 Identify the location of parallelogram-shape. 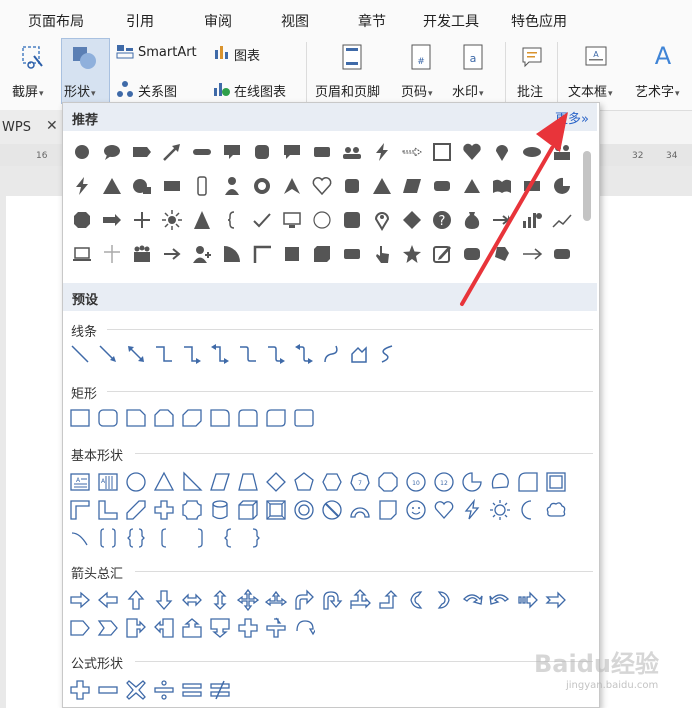
(220, 482).